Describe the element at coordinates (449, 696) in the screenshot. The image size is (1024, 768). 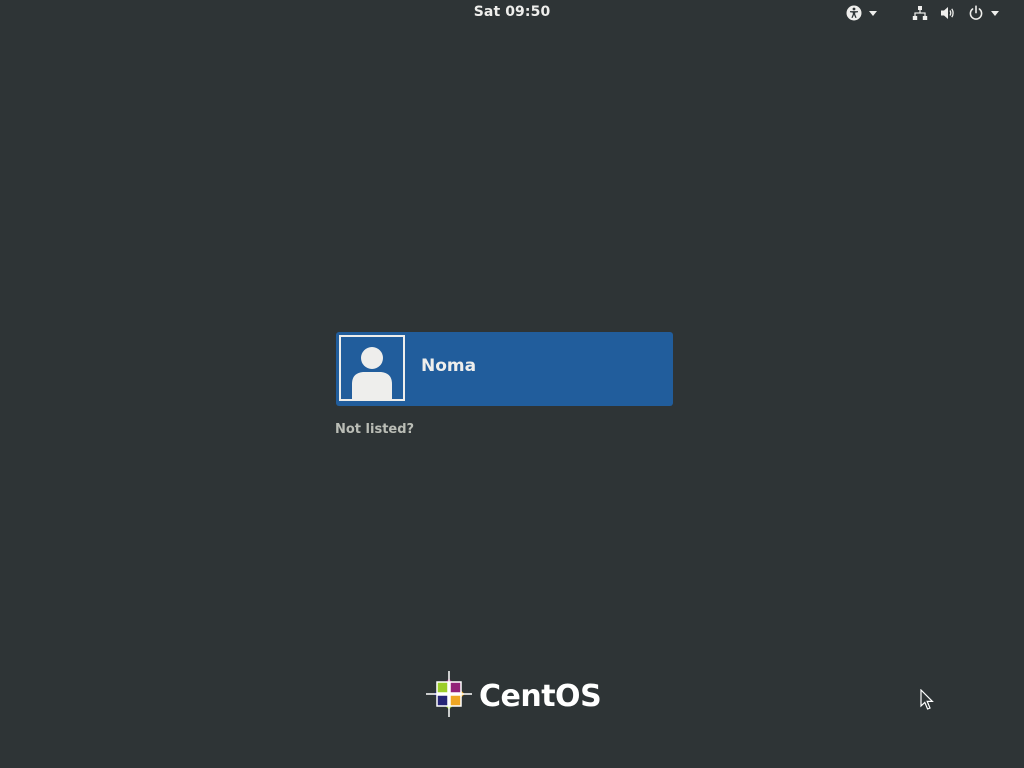
I see `centos-emblem-icon` at that location.